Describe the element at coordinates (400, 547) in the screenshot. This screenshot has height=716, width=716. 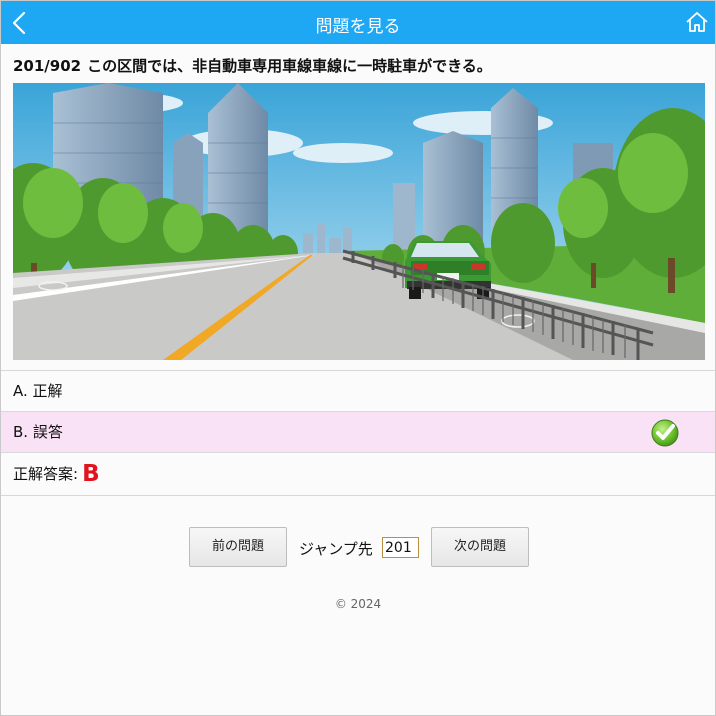
I see `jump-input` at that location.